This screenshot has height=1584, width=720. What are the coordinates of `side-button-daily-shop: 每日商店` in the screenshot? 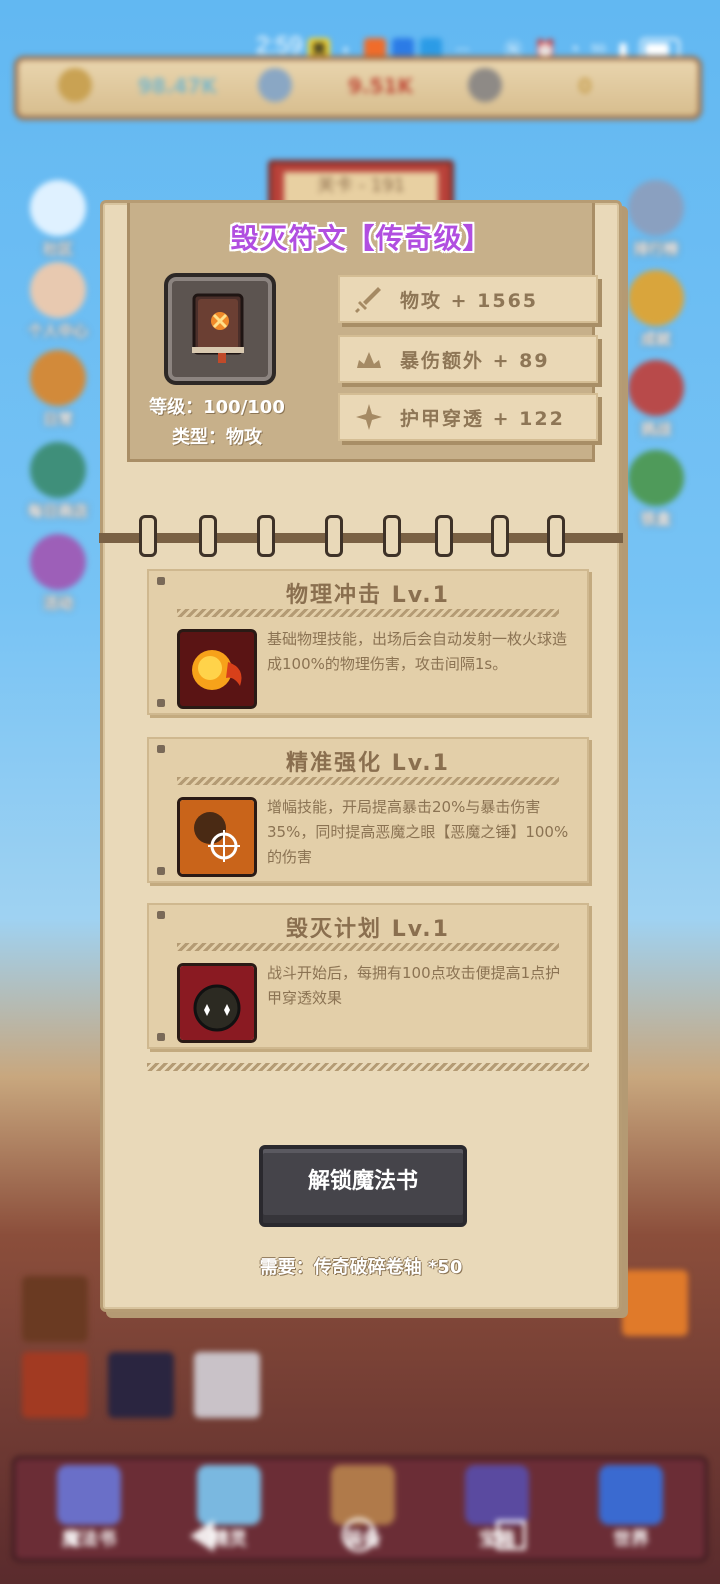 It's located at (58, 481).